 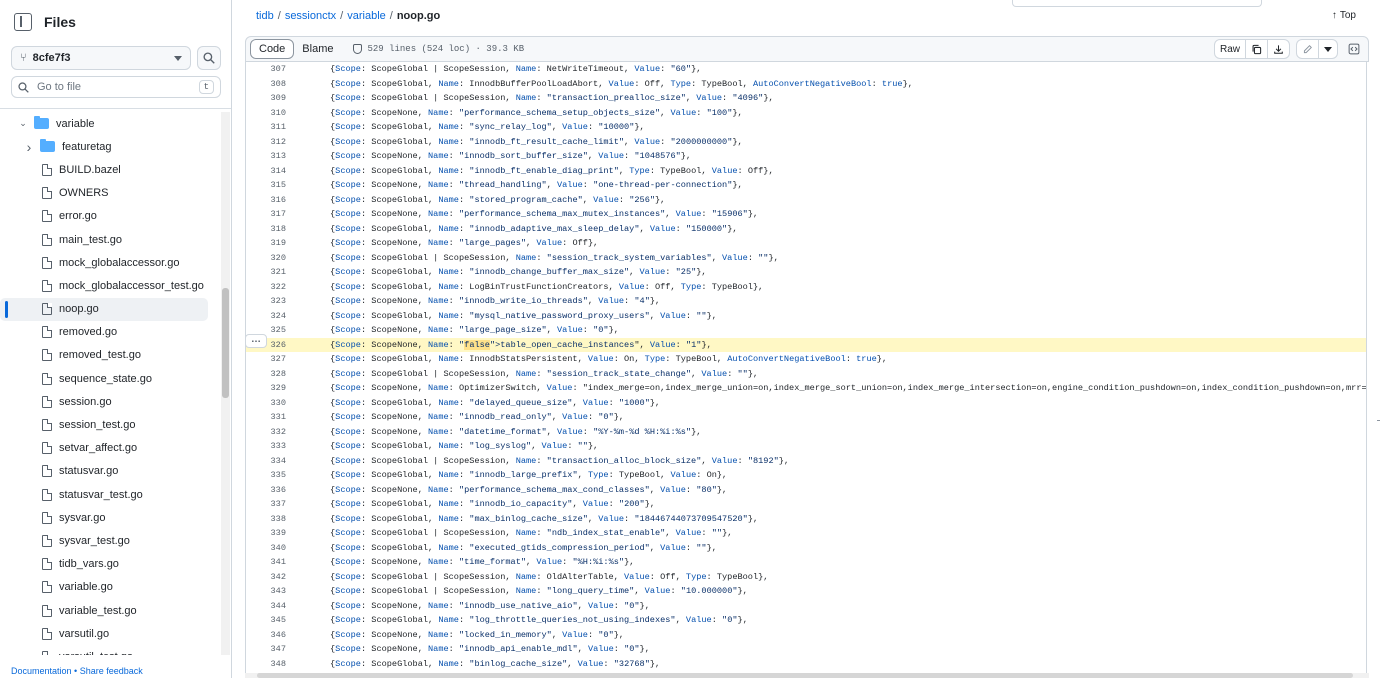 What do you see at coordinates (477, 344) in the screenshot?
I see `search-match: false` at bounding box center [477, 344].